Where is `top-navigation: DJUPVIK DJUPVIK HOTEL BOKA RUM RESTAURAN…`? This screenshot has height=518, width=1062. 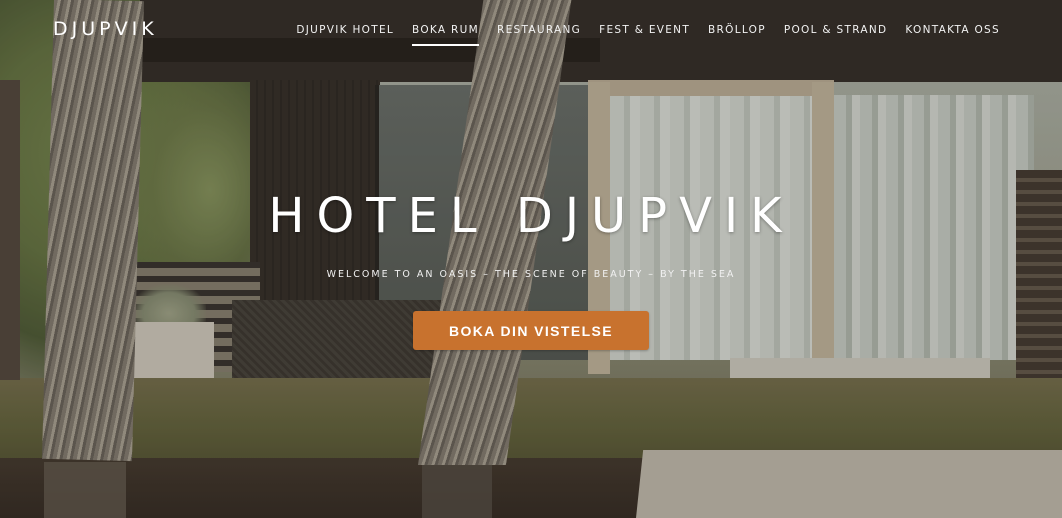 top-navigation: DJUPVIK DJUPVIK HOTEL BOKA RUM RESTAURAN… is located at coordinates (531, 30).